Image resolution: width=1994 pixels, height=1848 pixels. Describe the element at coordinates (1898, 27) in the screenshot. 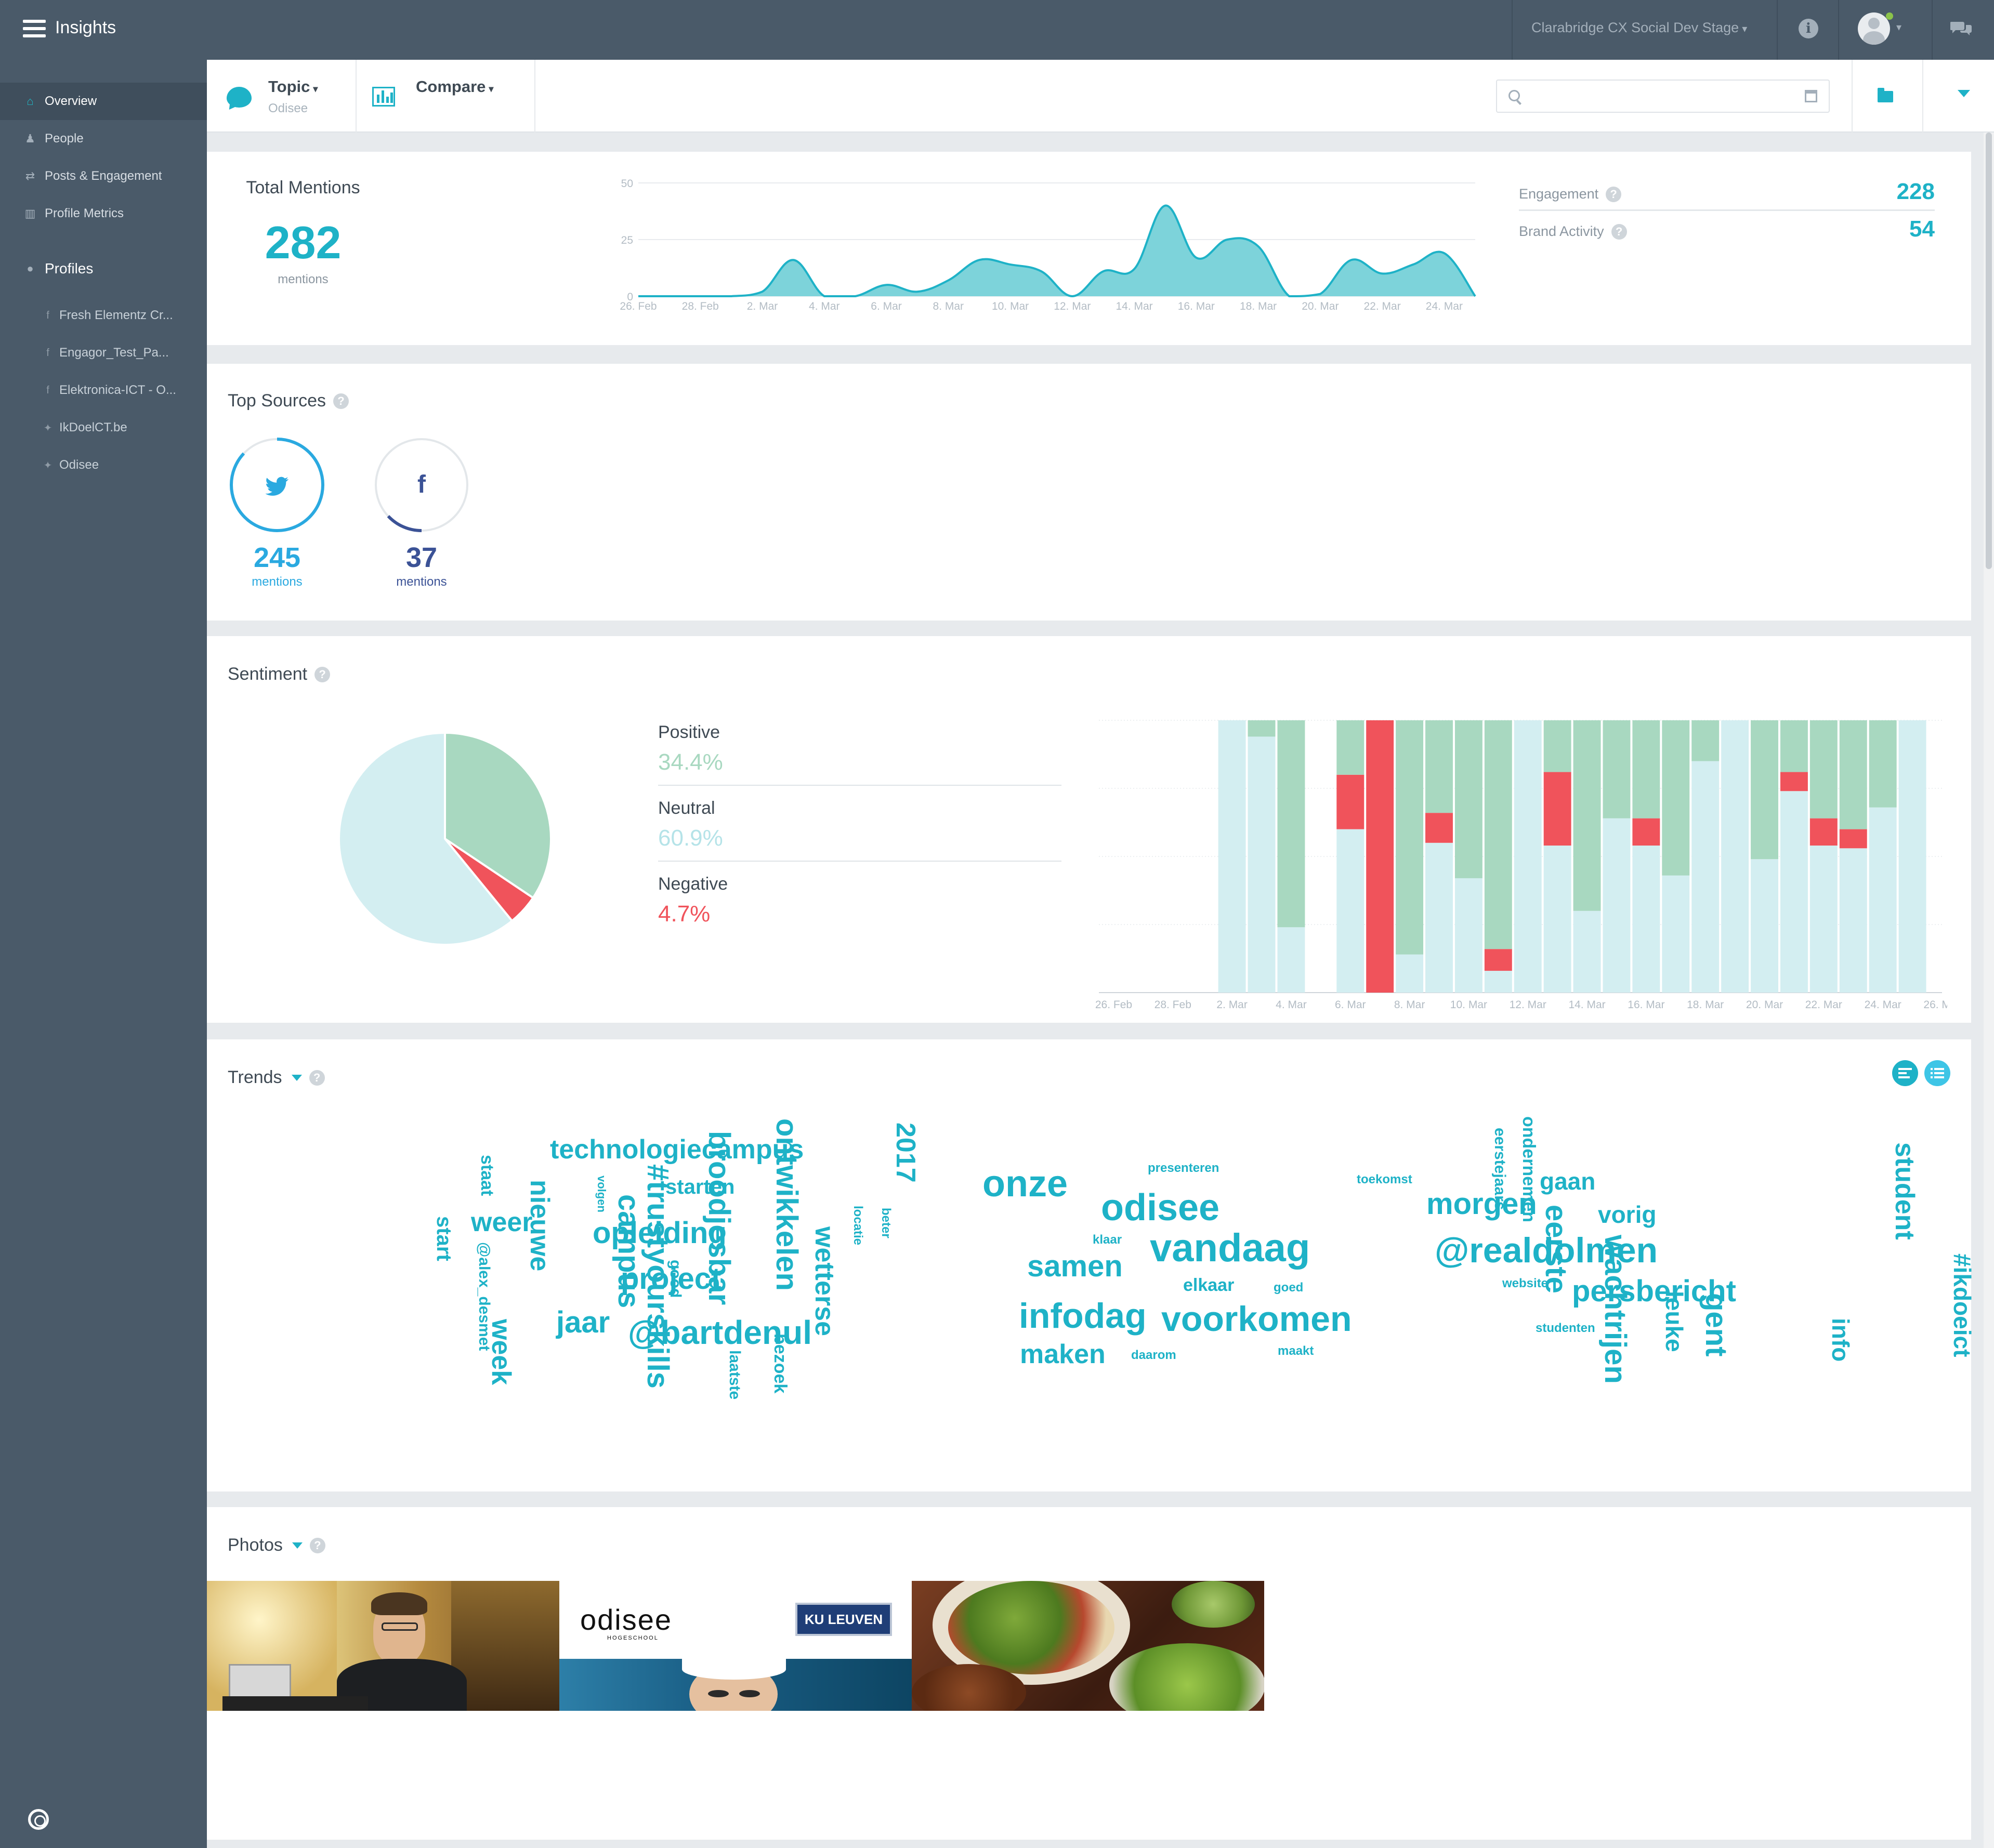

I see `chevron-down-icon: ▾` at that location.